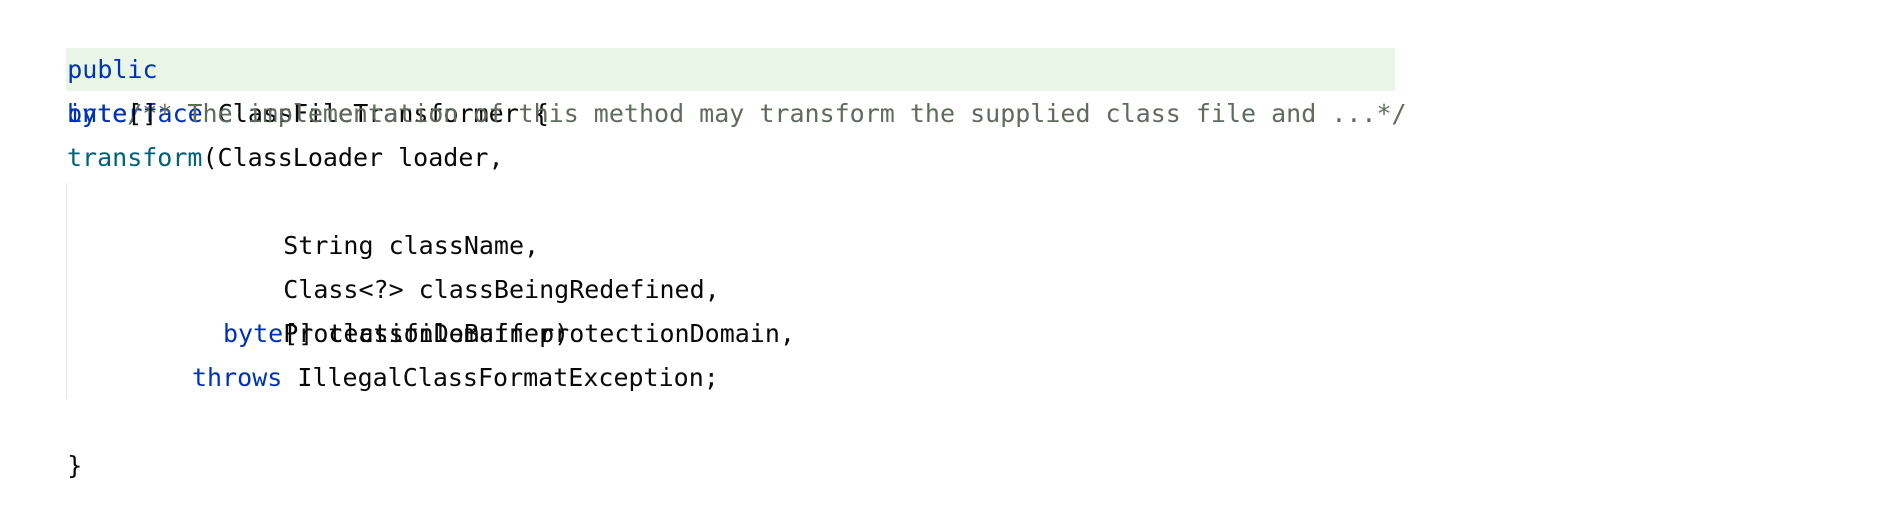 This screenshot has width=1880, height=532. What do you see at coordinates (426, 333) in the screenshot?
I see `parameter-classfile-buffer: [] classfileBuffer)` at bounding box center [426, 333].